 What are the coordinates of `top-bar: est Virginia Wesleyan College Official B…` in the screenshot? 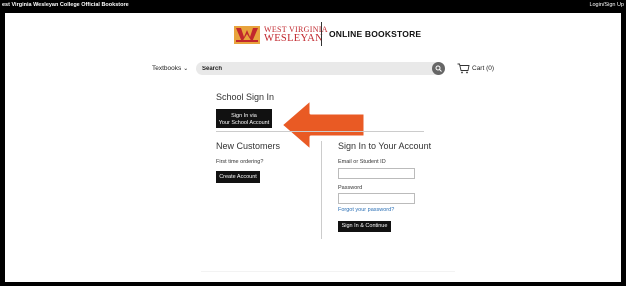 It's located at (313, 6).